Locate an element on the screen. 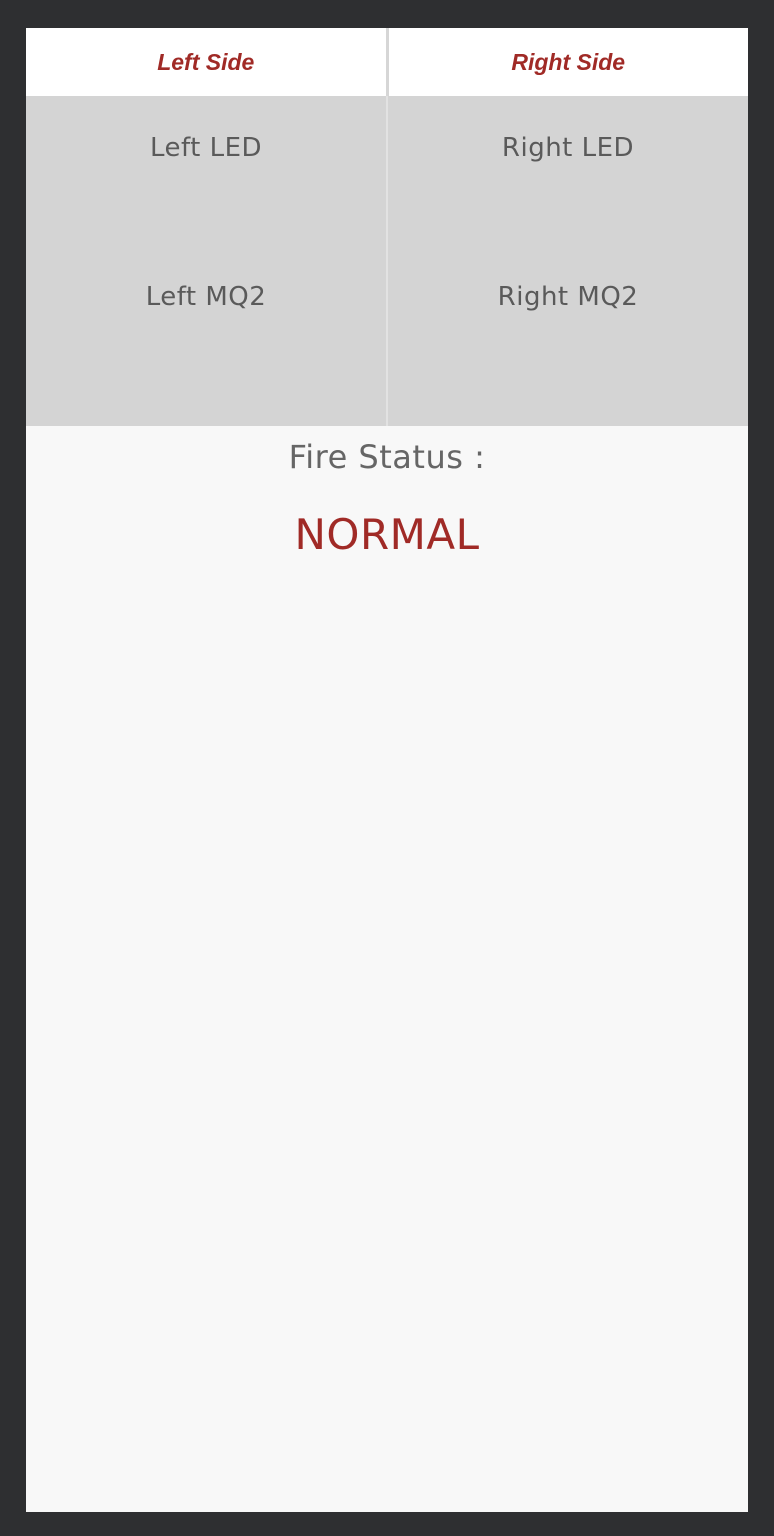 This screenshot has height=1536, width=774. right-led-label: Right LED is located at coordinates (568, 148).